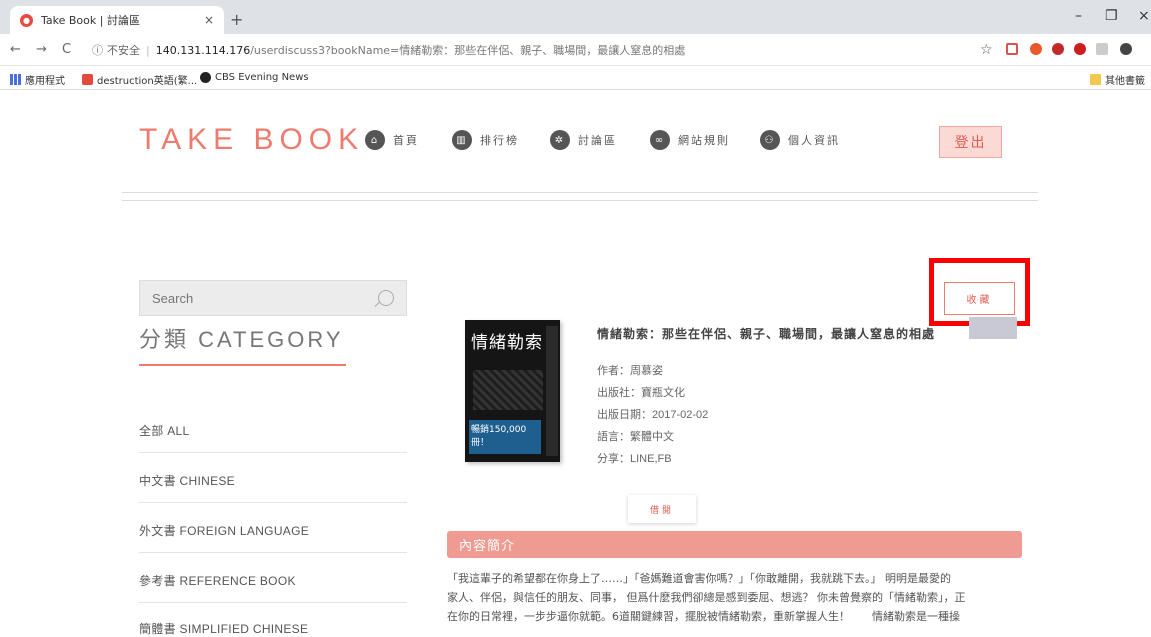  What do you see at coordinates (26, 20) in the screenshot?
I see `site-favicon-icon: ●` at bounding box center [26, 20].